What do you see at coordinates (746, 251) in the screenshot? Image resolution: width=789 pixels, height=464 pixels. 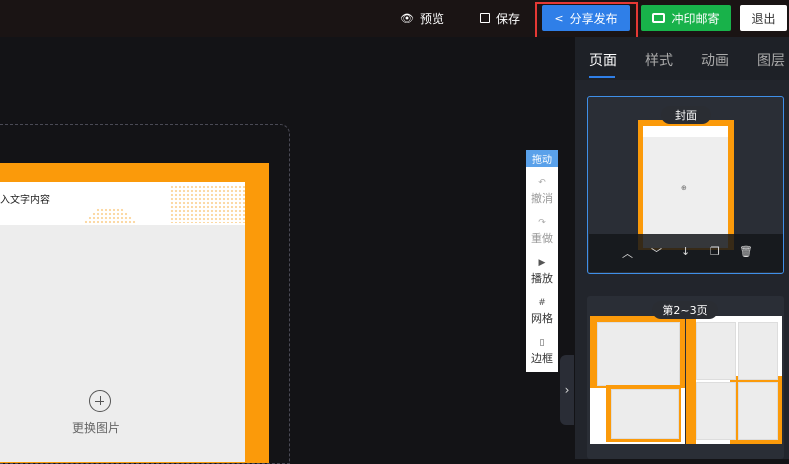 I see `trash-icon: 🗑` at bounding box center [746, 251].